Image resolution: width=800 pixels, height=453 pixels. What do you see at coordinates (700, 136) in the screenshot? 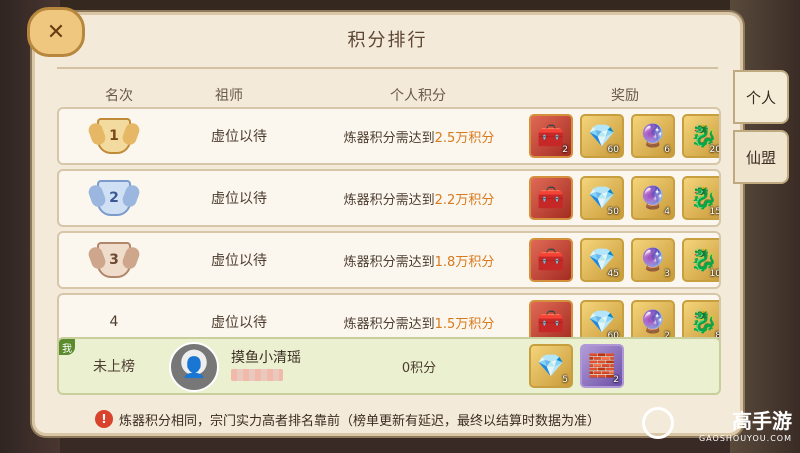
I see `jade-beast-icon: 🐉 20` at bounding box center [700, 136].